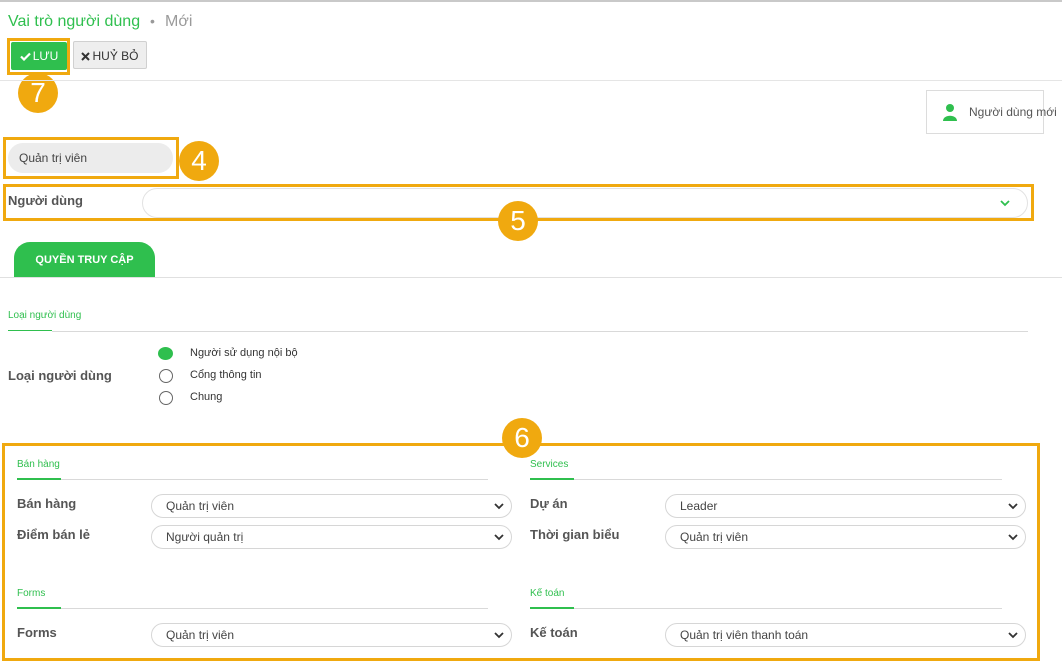  I want to click on section-line, so click(540, 331).